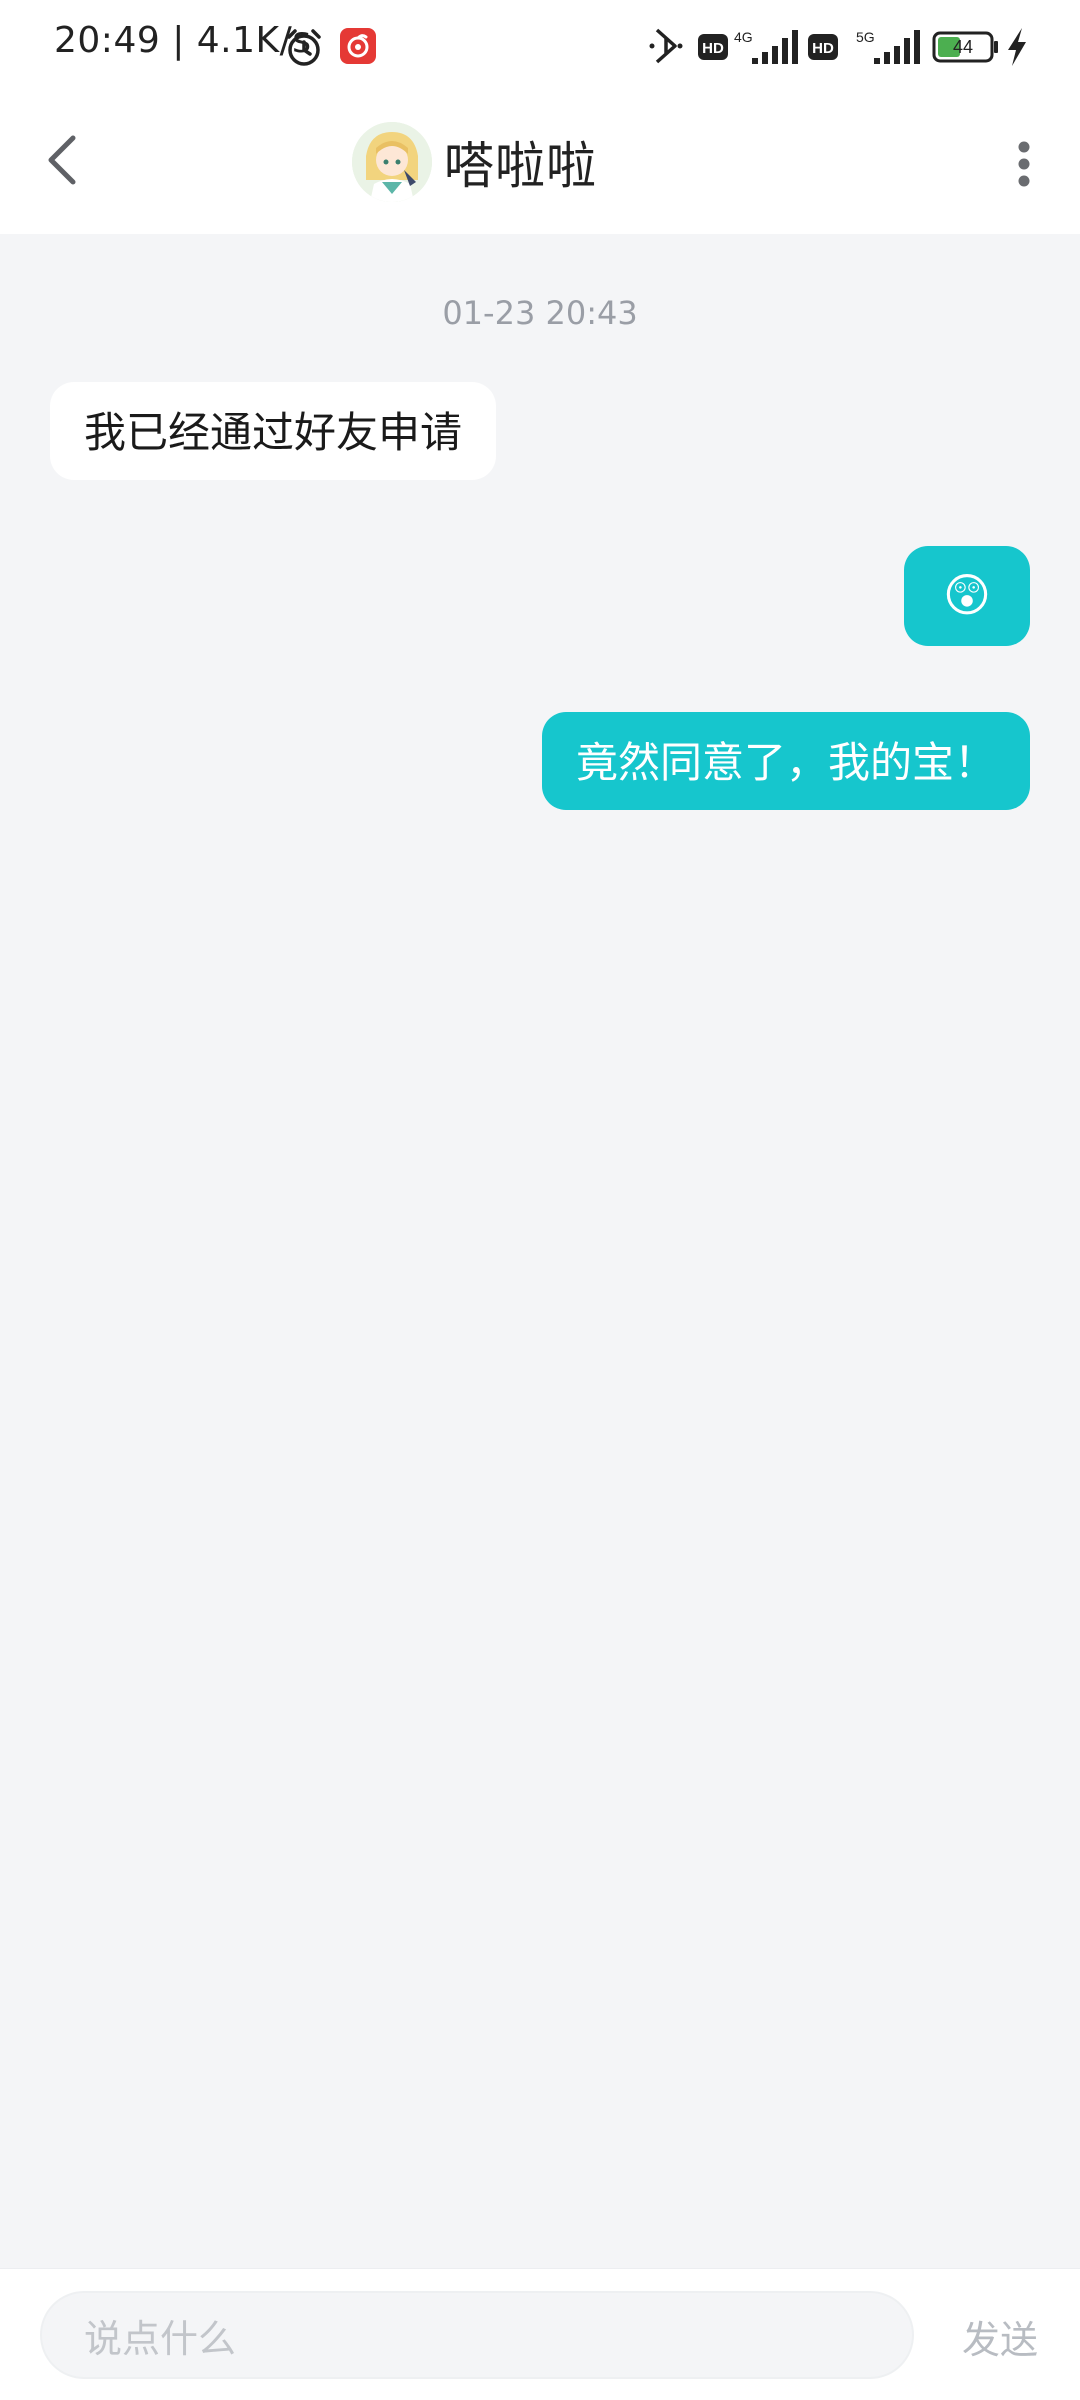 The image size is (1080, 2400). I want to click on avatar-image, so click(392, 162).